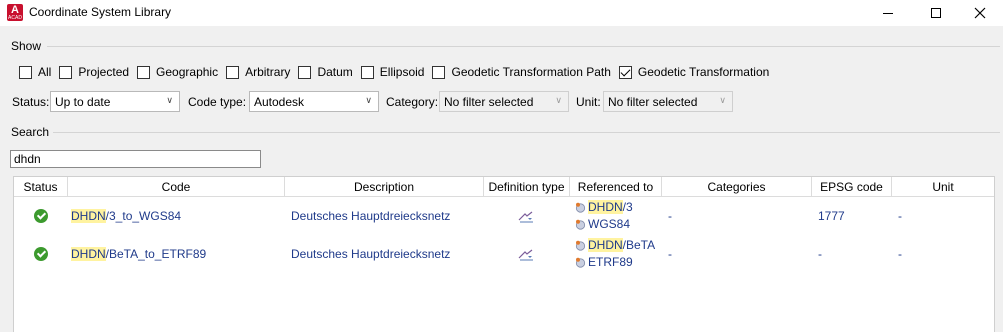 The height and width of the screenshot is (332, 1003). What do you see at coordinates (831, 216) in the screenshot?
I see `epsg-code-cell: 1777` at bounding box center [831, 216].